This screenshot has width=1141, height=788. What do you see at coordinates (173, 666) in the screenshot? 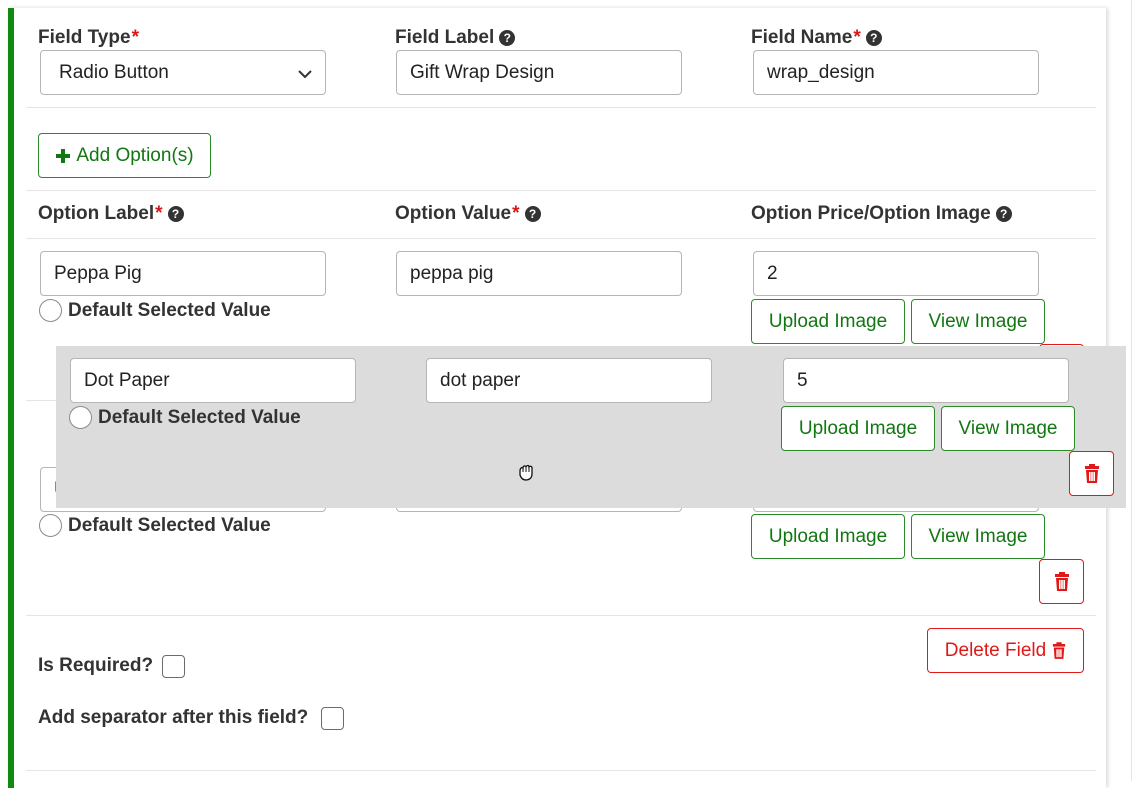
I see `is-required-checkbox` at bounding box center [173, 666].